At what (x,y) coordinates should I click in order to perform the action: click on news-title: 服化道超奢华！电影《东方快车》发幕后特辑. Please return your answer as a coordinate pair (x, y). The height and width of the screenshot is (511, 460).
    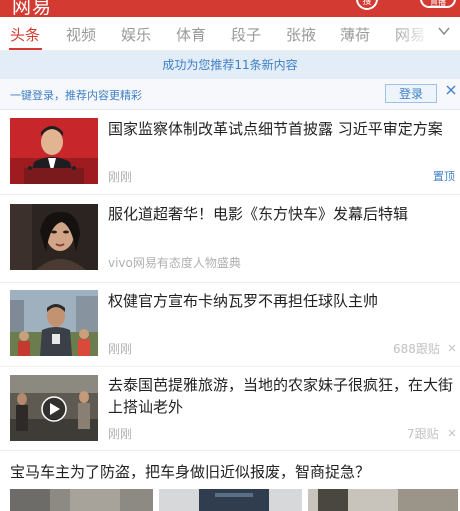
    Looking at the image, I should click on (281, 214).